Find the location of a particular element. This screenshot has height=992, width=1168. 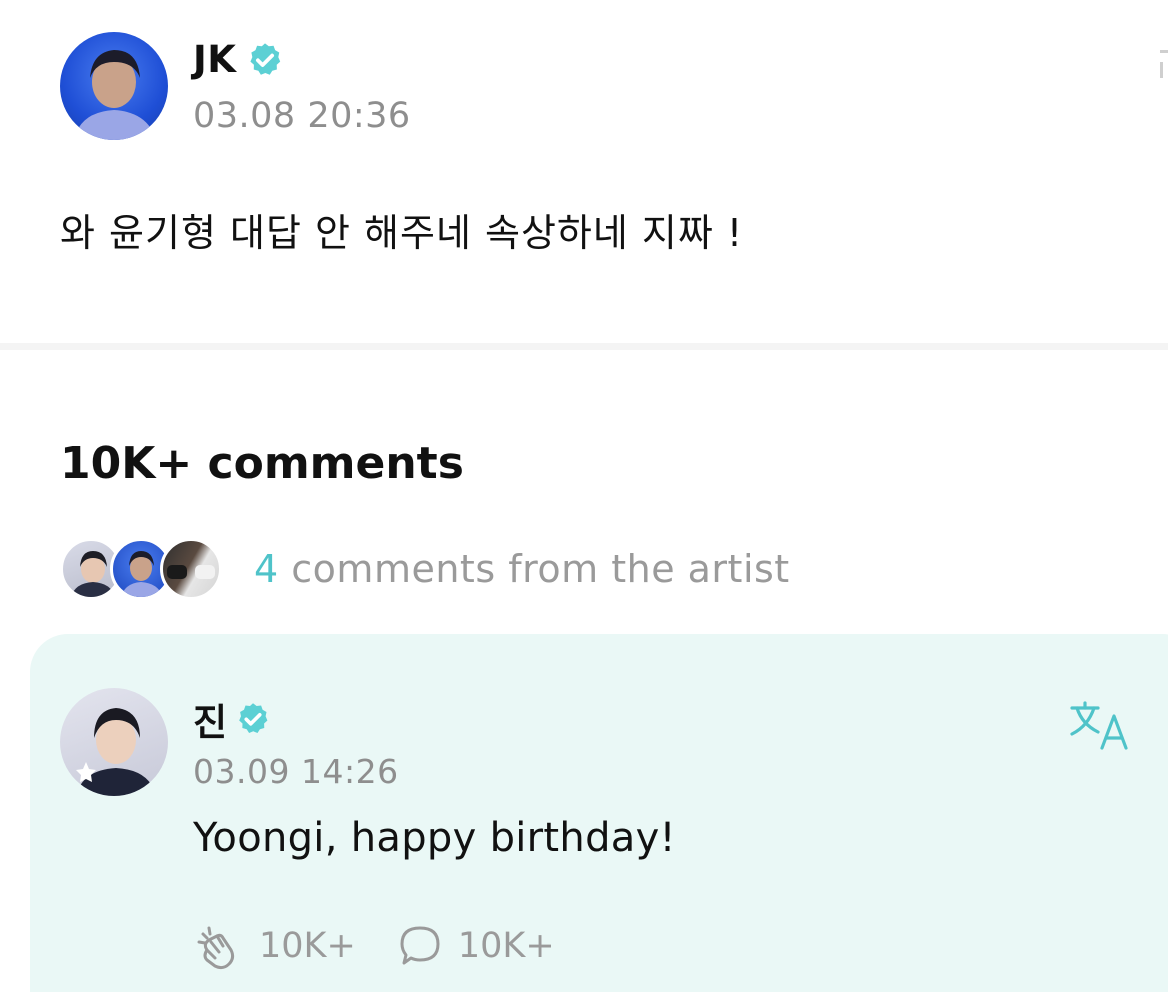

post-author-name: JK is located at coordinates (214, 59).